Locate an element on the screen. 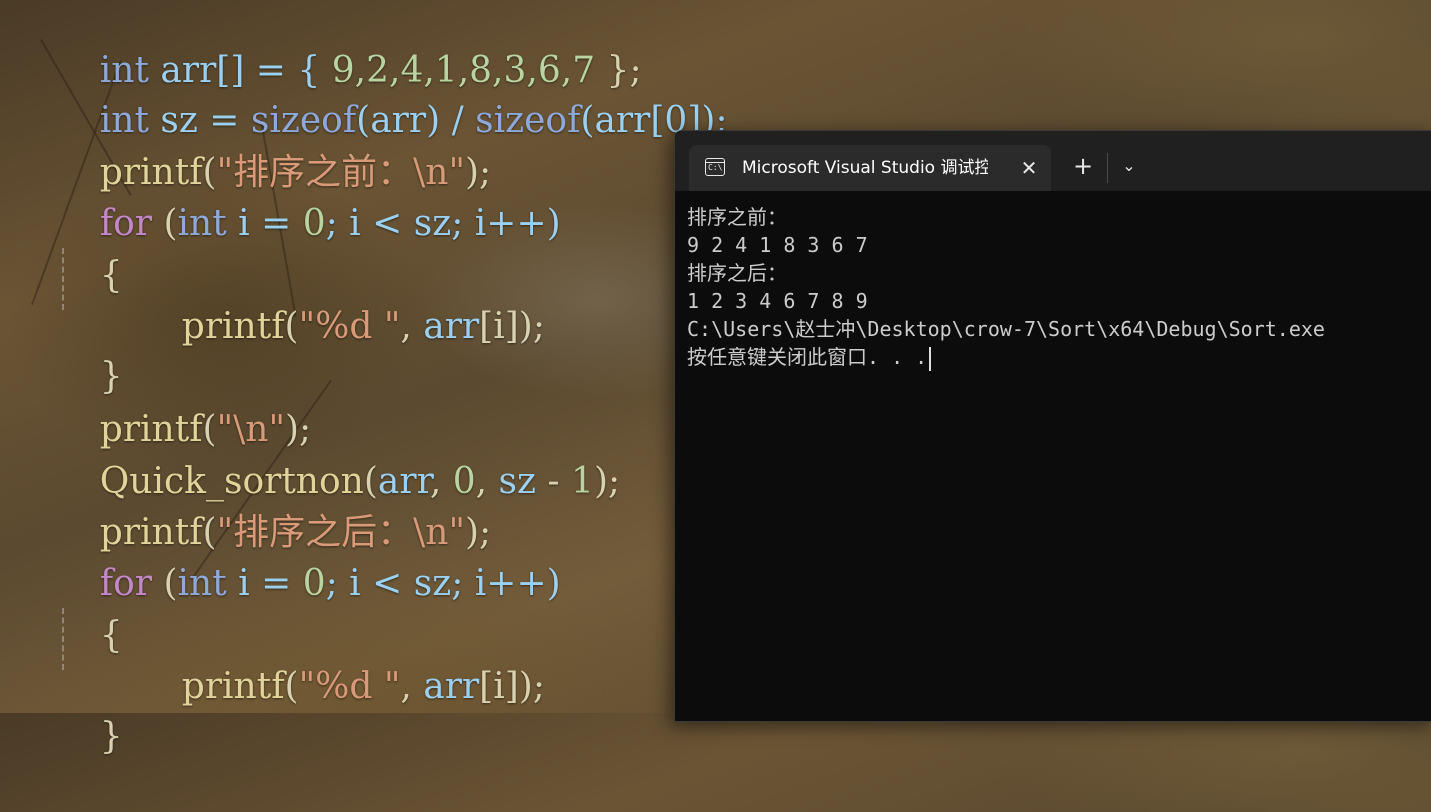 This screenshot has width=1431, height=812. output-line: 排序之前： is located at coordinates (737, 217).